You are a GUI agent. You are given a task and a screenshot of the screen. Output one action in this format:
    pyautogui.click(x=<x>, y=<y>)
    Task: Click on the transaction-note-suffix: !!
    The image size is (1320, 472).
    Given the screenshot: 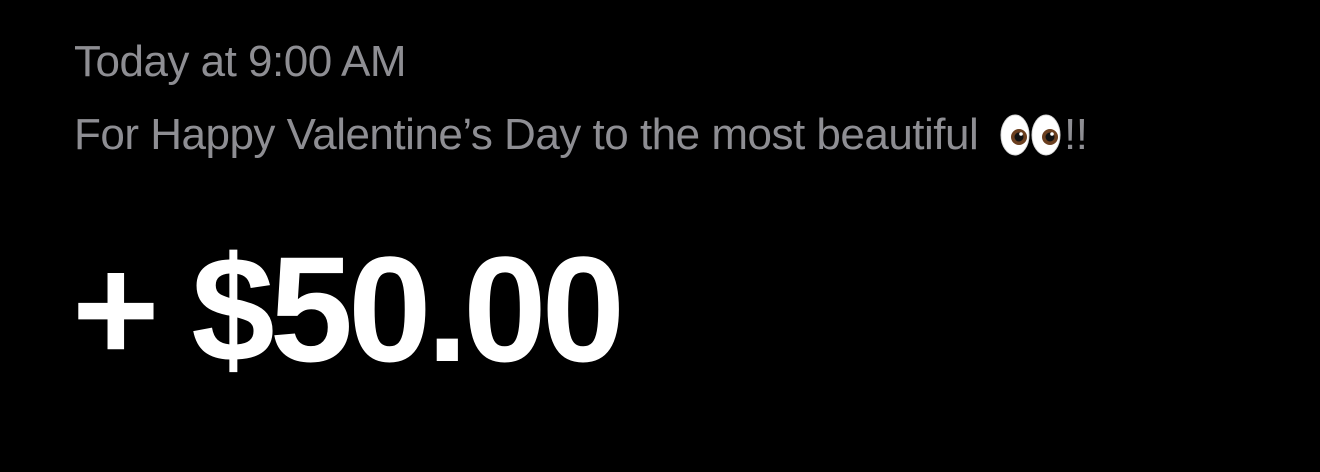 What is the action you would take?
    pyautogui.click(x=1075, y=134)
    